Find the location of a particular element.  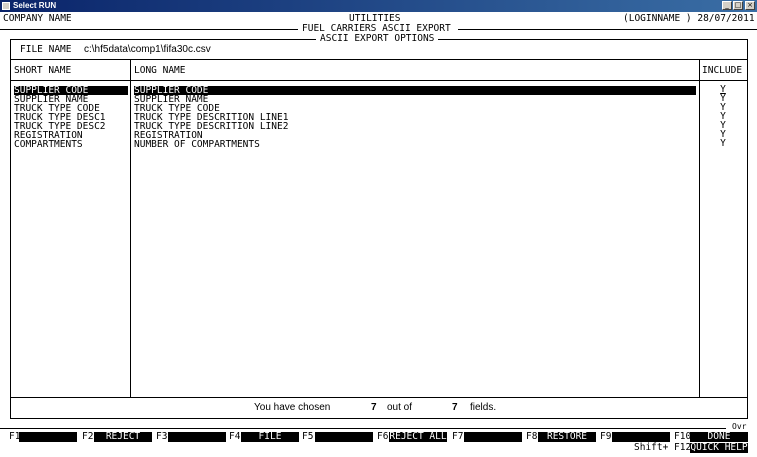

f6-key: F6 is located at coordinates (383, 436).